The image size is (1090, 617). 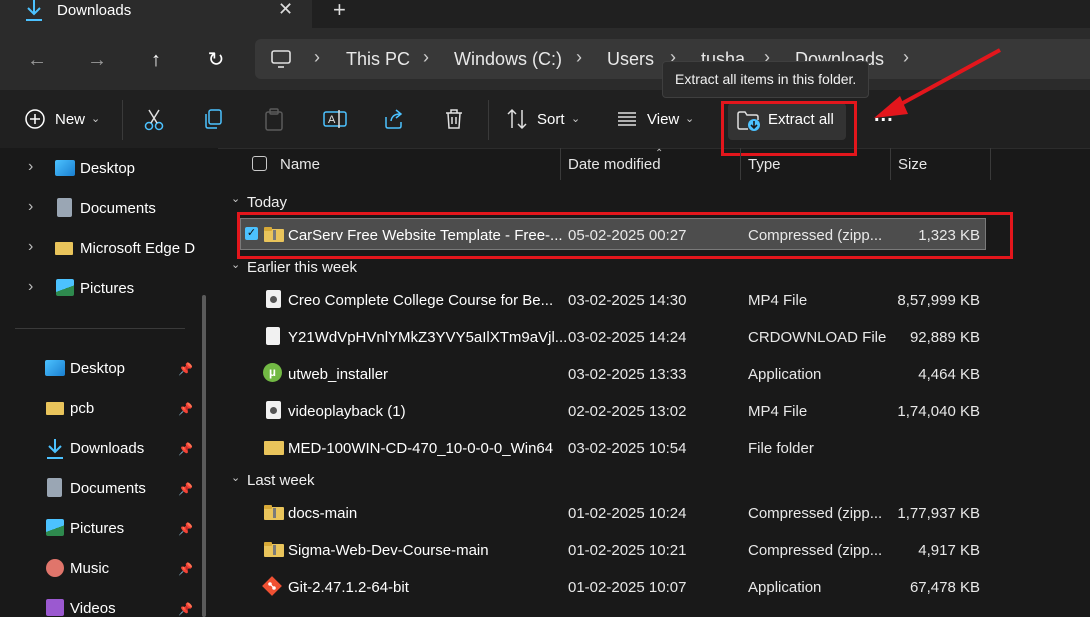 What do you see at coordinates (216, 60) in the screenshot?
I see `refresh-icon: ↻` at bounding box center [216, 60].